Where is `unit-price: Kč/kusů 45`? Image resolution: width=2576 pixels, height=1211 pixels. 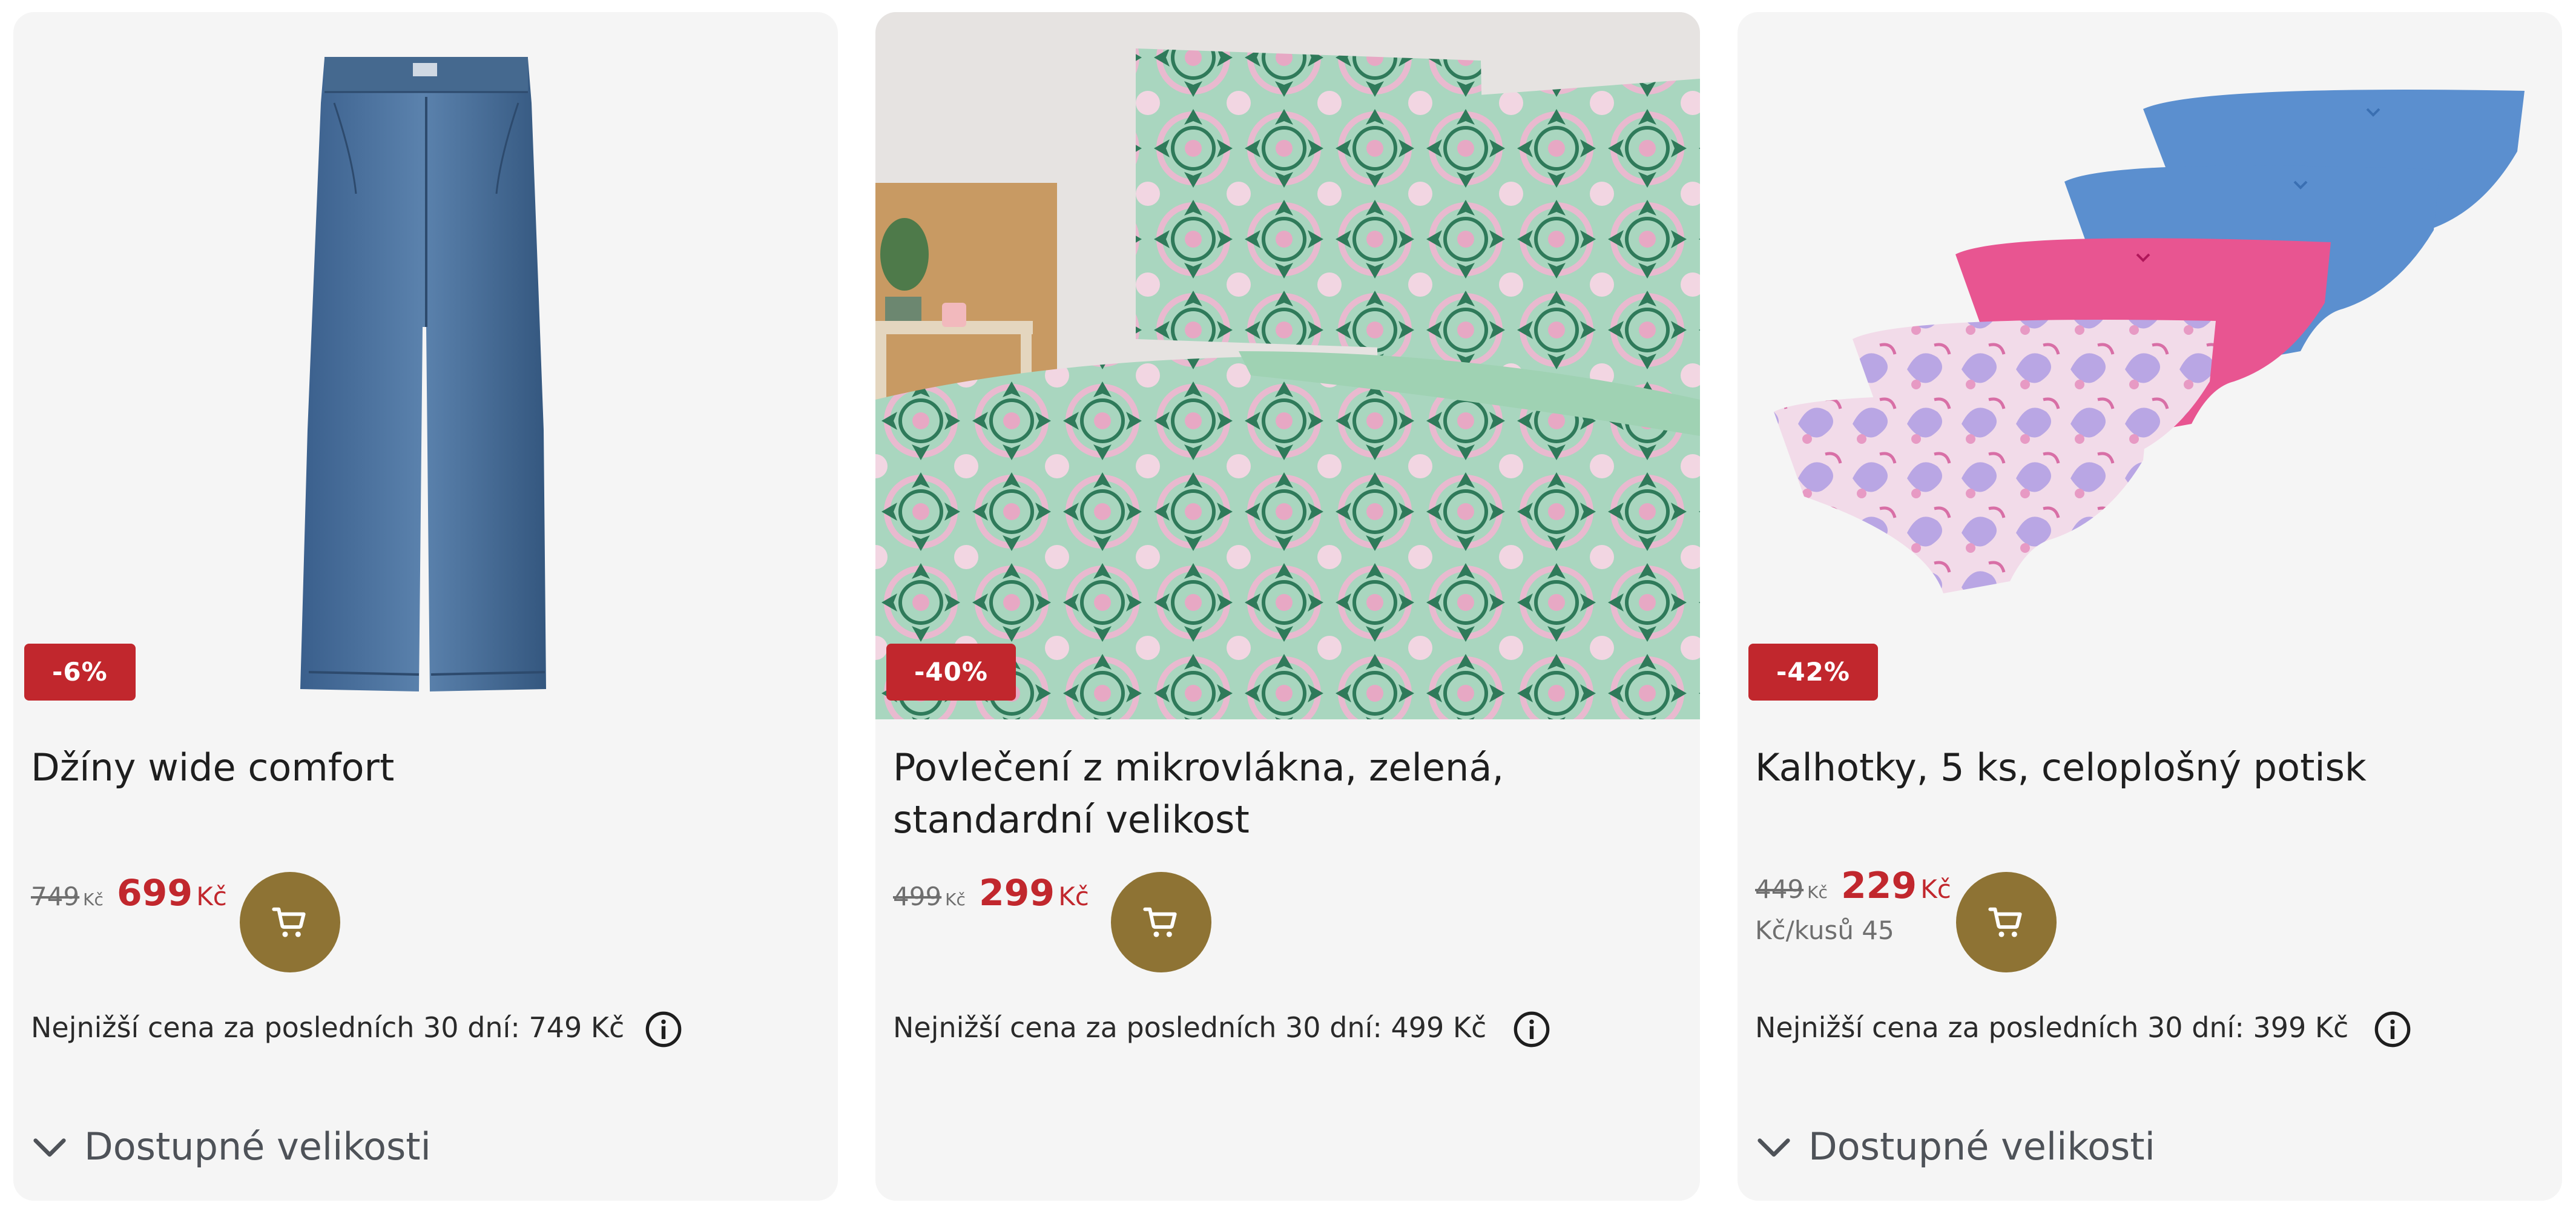
unit-price: Kč/kusů 45 is located at coordinates (1824, 930).